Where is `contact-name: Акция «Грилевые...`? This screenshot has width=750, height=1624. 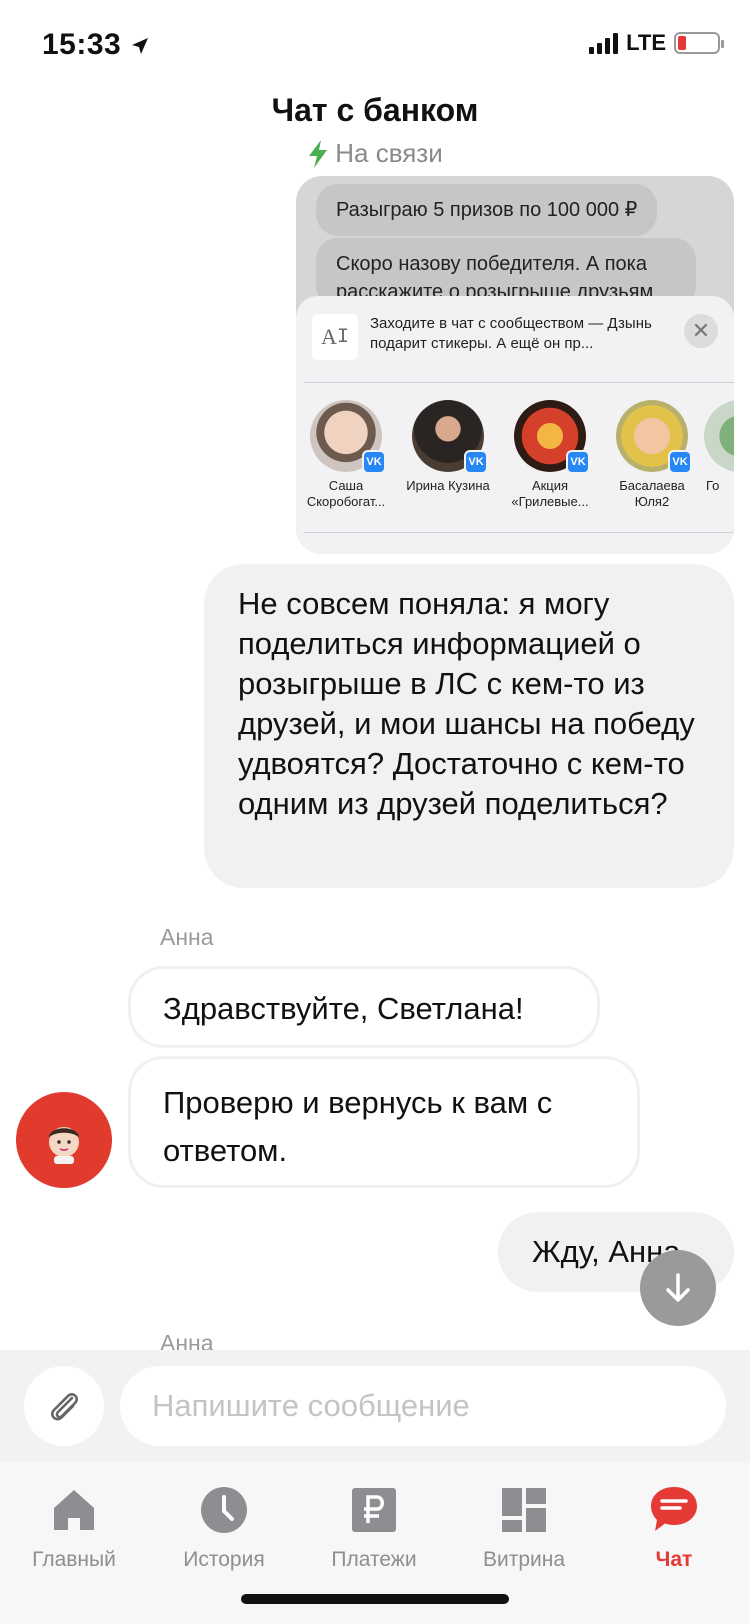 contact-name: Акция «Грилевые... is located at coordinates (550, 493).